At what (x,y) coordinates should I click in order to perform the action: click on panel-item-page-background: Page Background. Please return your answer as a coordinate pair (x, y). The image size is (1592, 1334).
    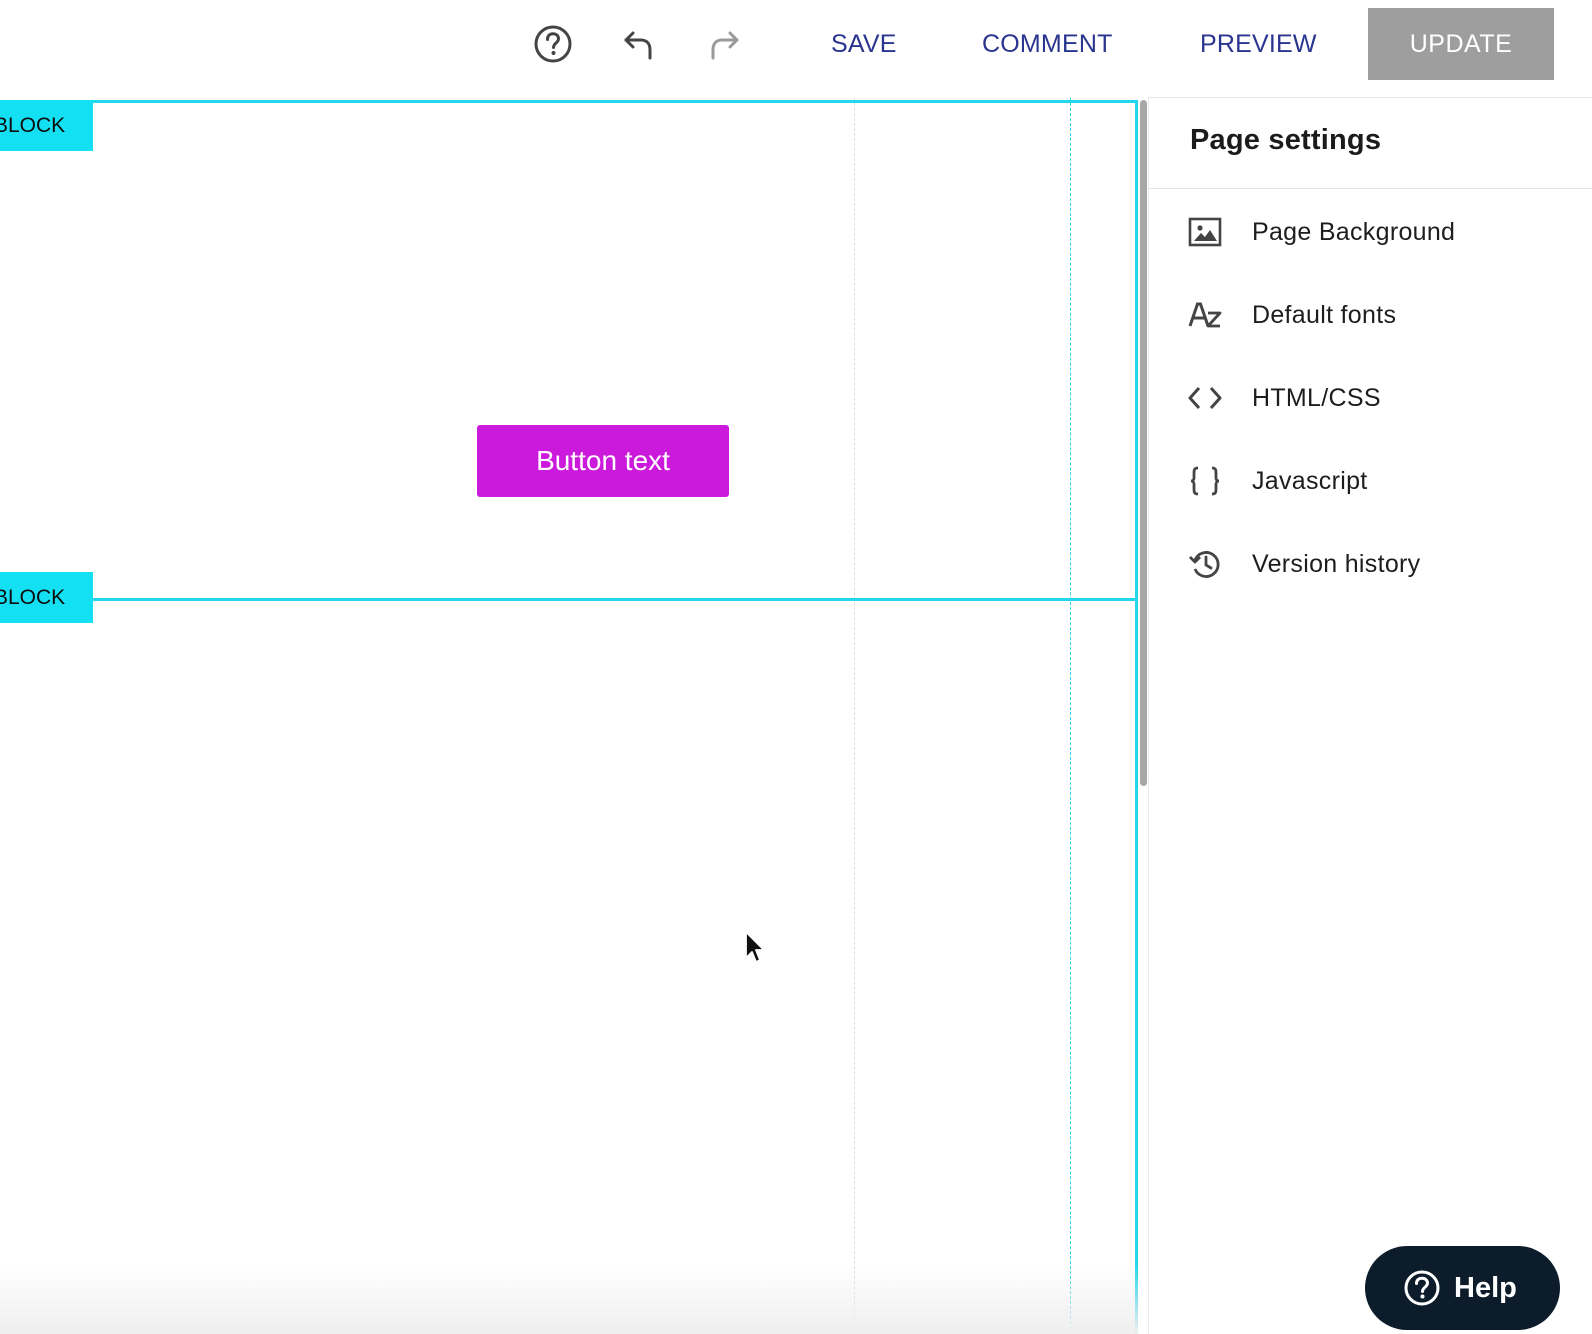
    Looking at the image, I should click on (1370, 232).